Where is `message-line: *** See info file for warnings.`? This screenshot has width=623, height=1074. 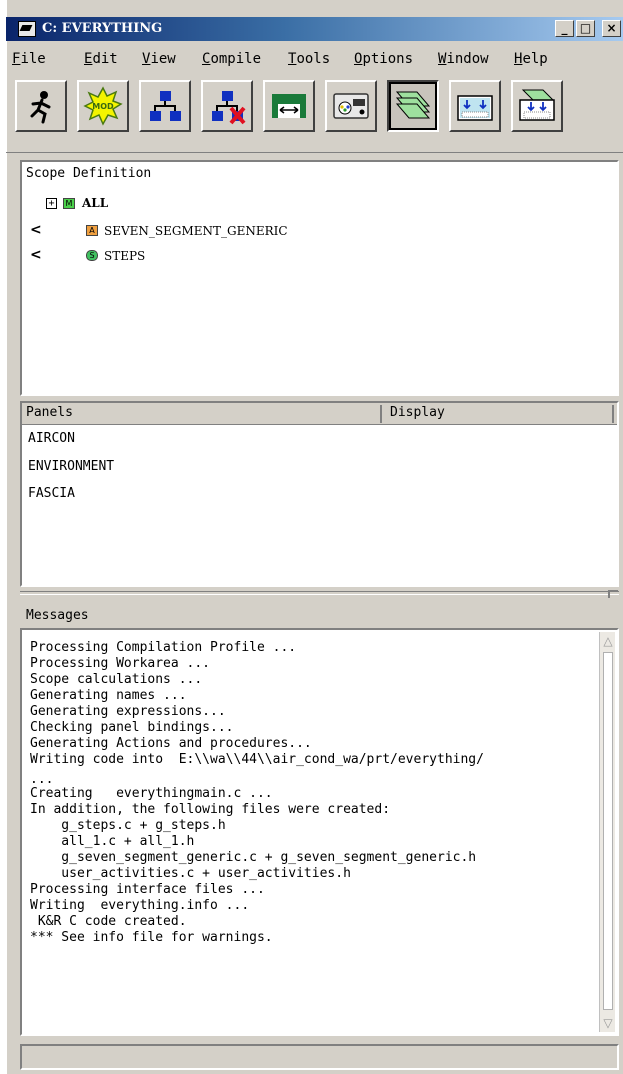
message-line: *** See info file for warnings. is located at coordinates (151, 937).